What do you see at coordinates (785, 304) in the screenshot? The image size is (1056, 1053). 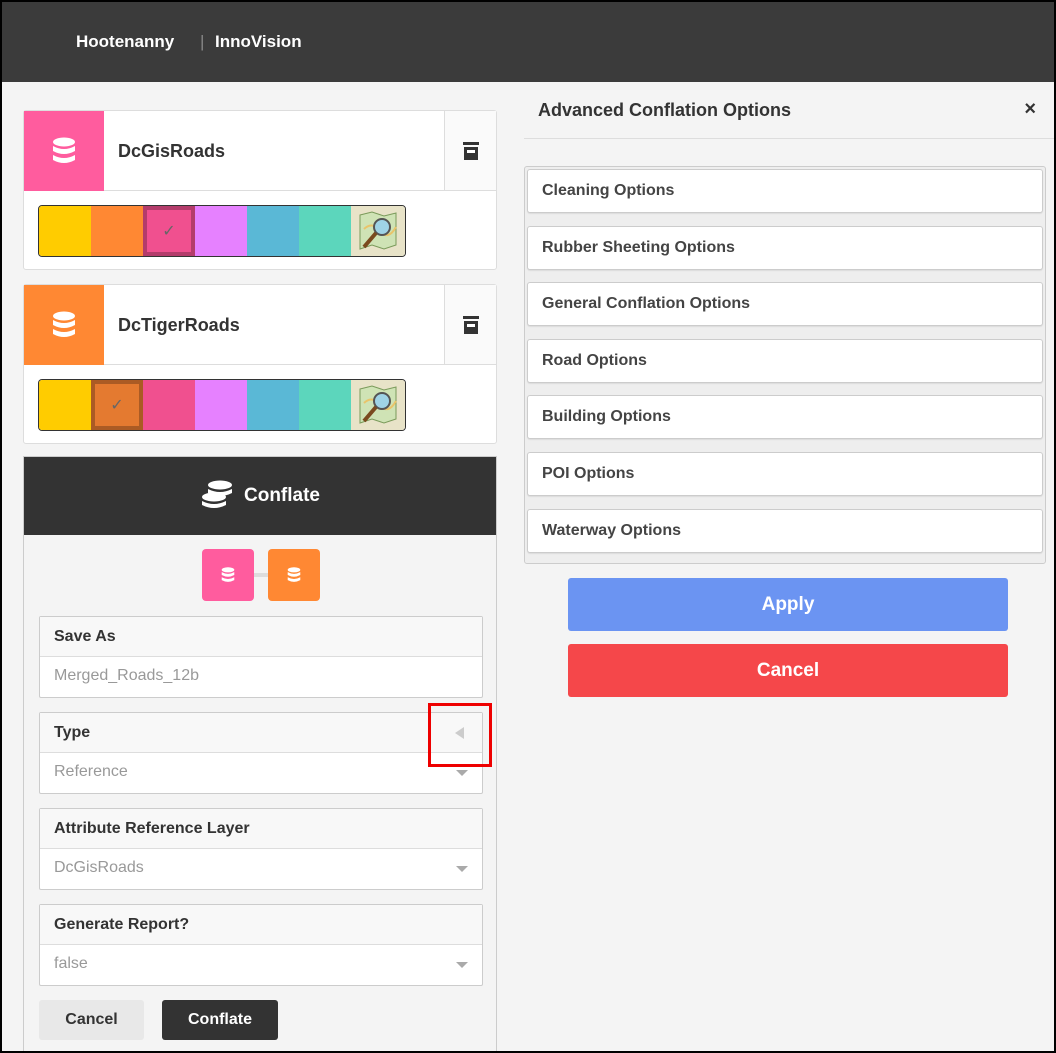 I see `option-general-conflation: General Conflation Options` at bounding box center [785, 304].